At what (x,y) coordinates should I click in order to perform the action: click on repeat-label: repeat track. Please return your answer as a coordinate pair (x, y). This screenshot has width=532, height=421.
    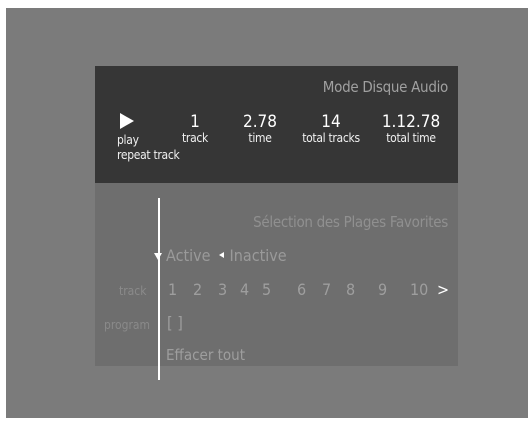
    Looking at the image, I should click on (148, 155).